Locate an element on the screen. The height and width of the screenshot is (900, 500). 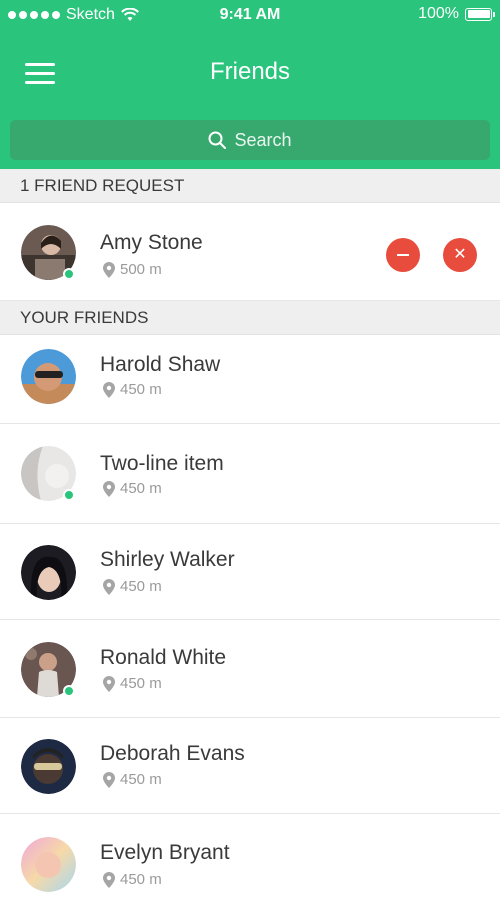
friend-name: Shirley Walker is located at coordinates (167, 559).